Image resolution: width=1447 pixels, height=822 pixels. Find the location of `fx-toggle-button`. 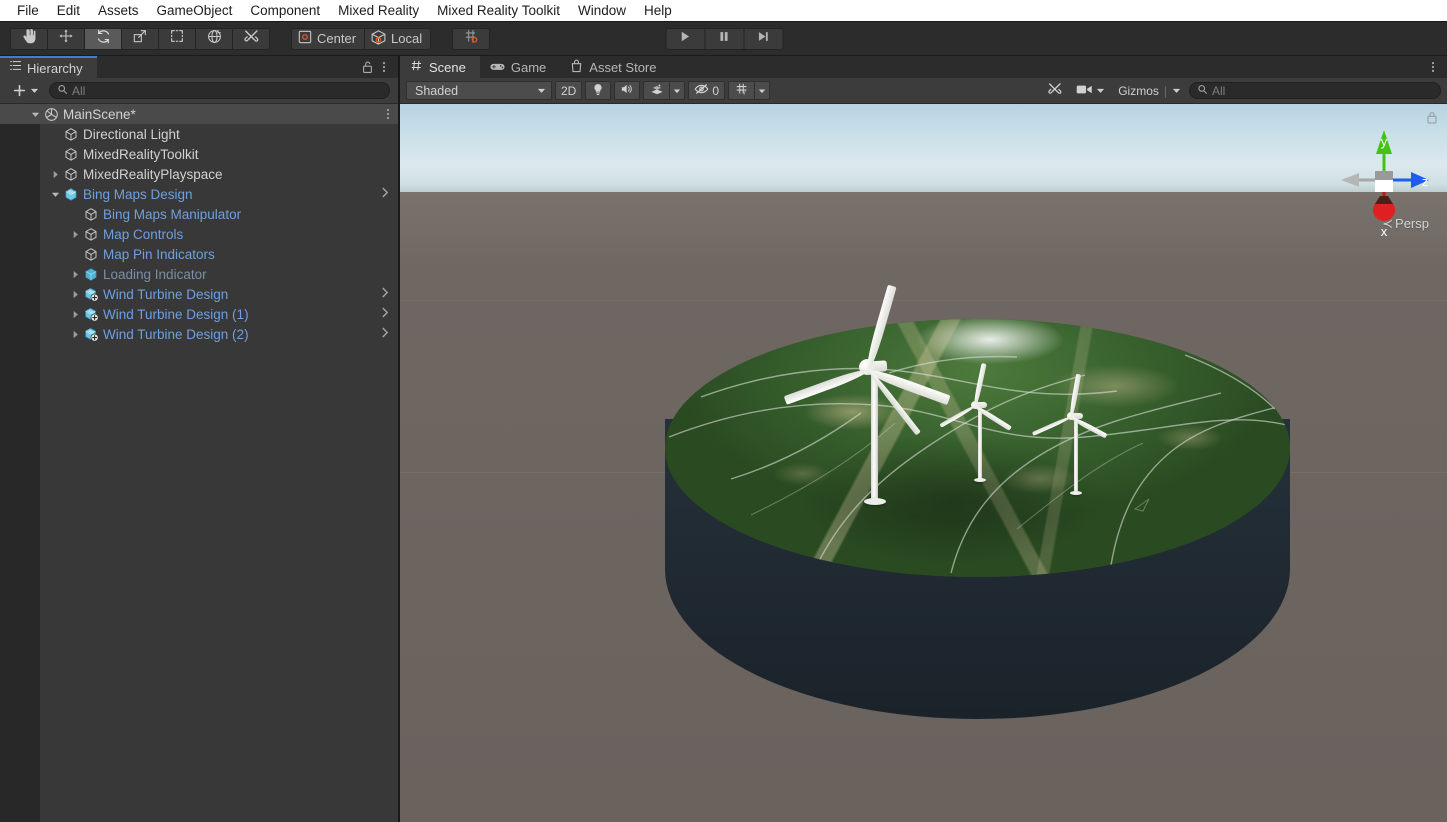

fx-toggle-button is located at coordinates (656, 90).